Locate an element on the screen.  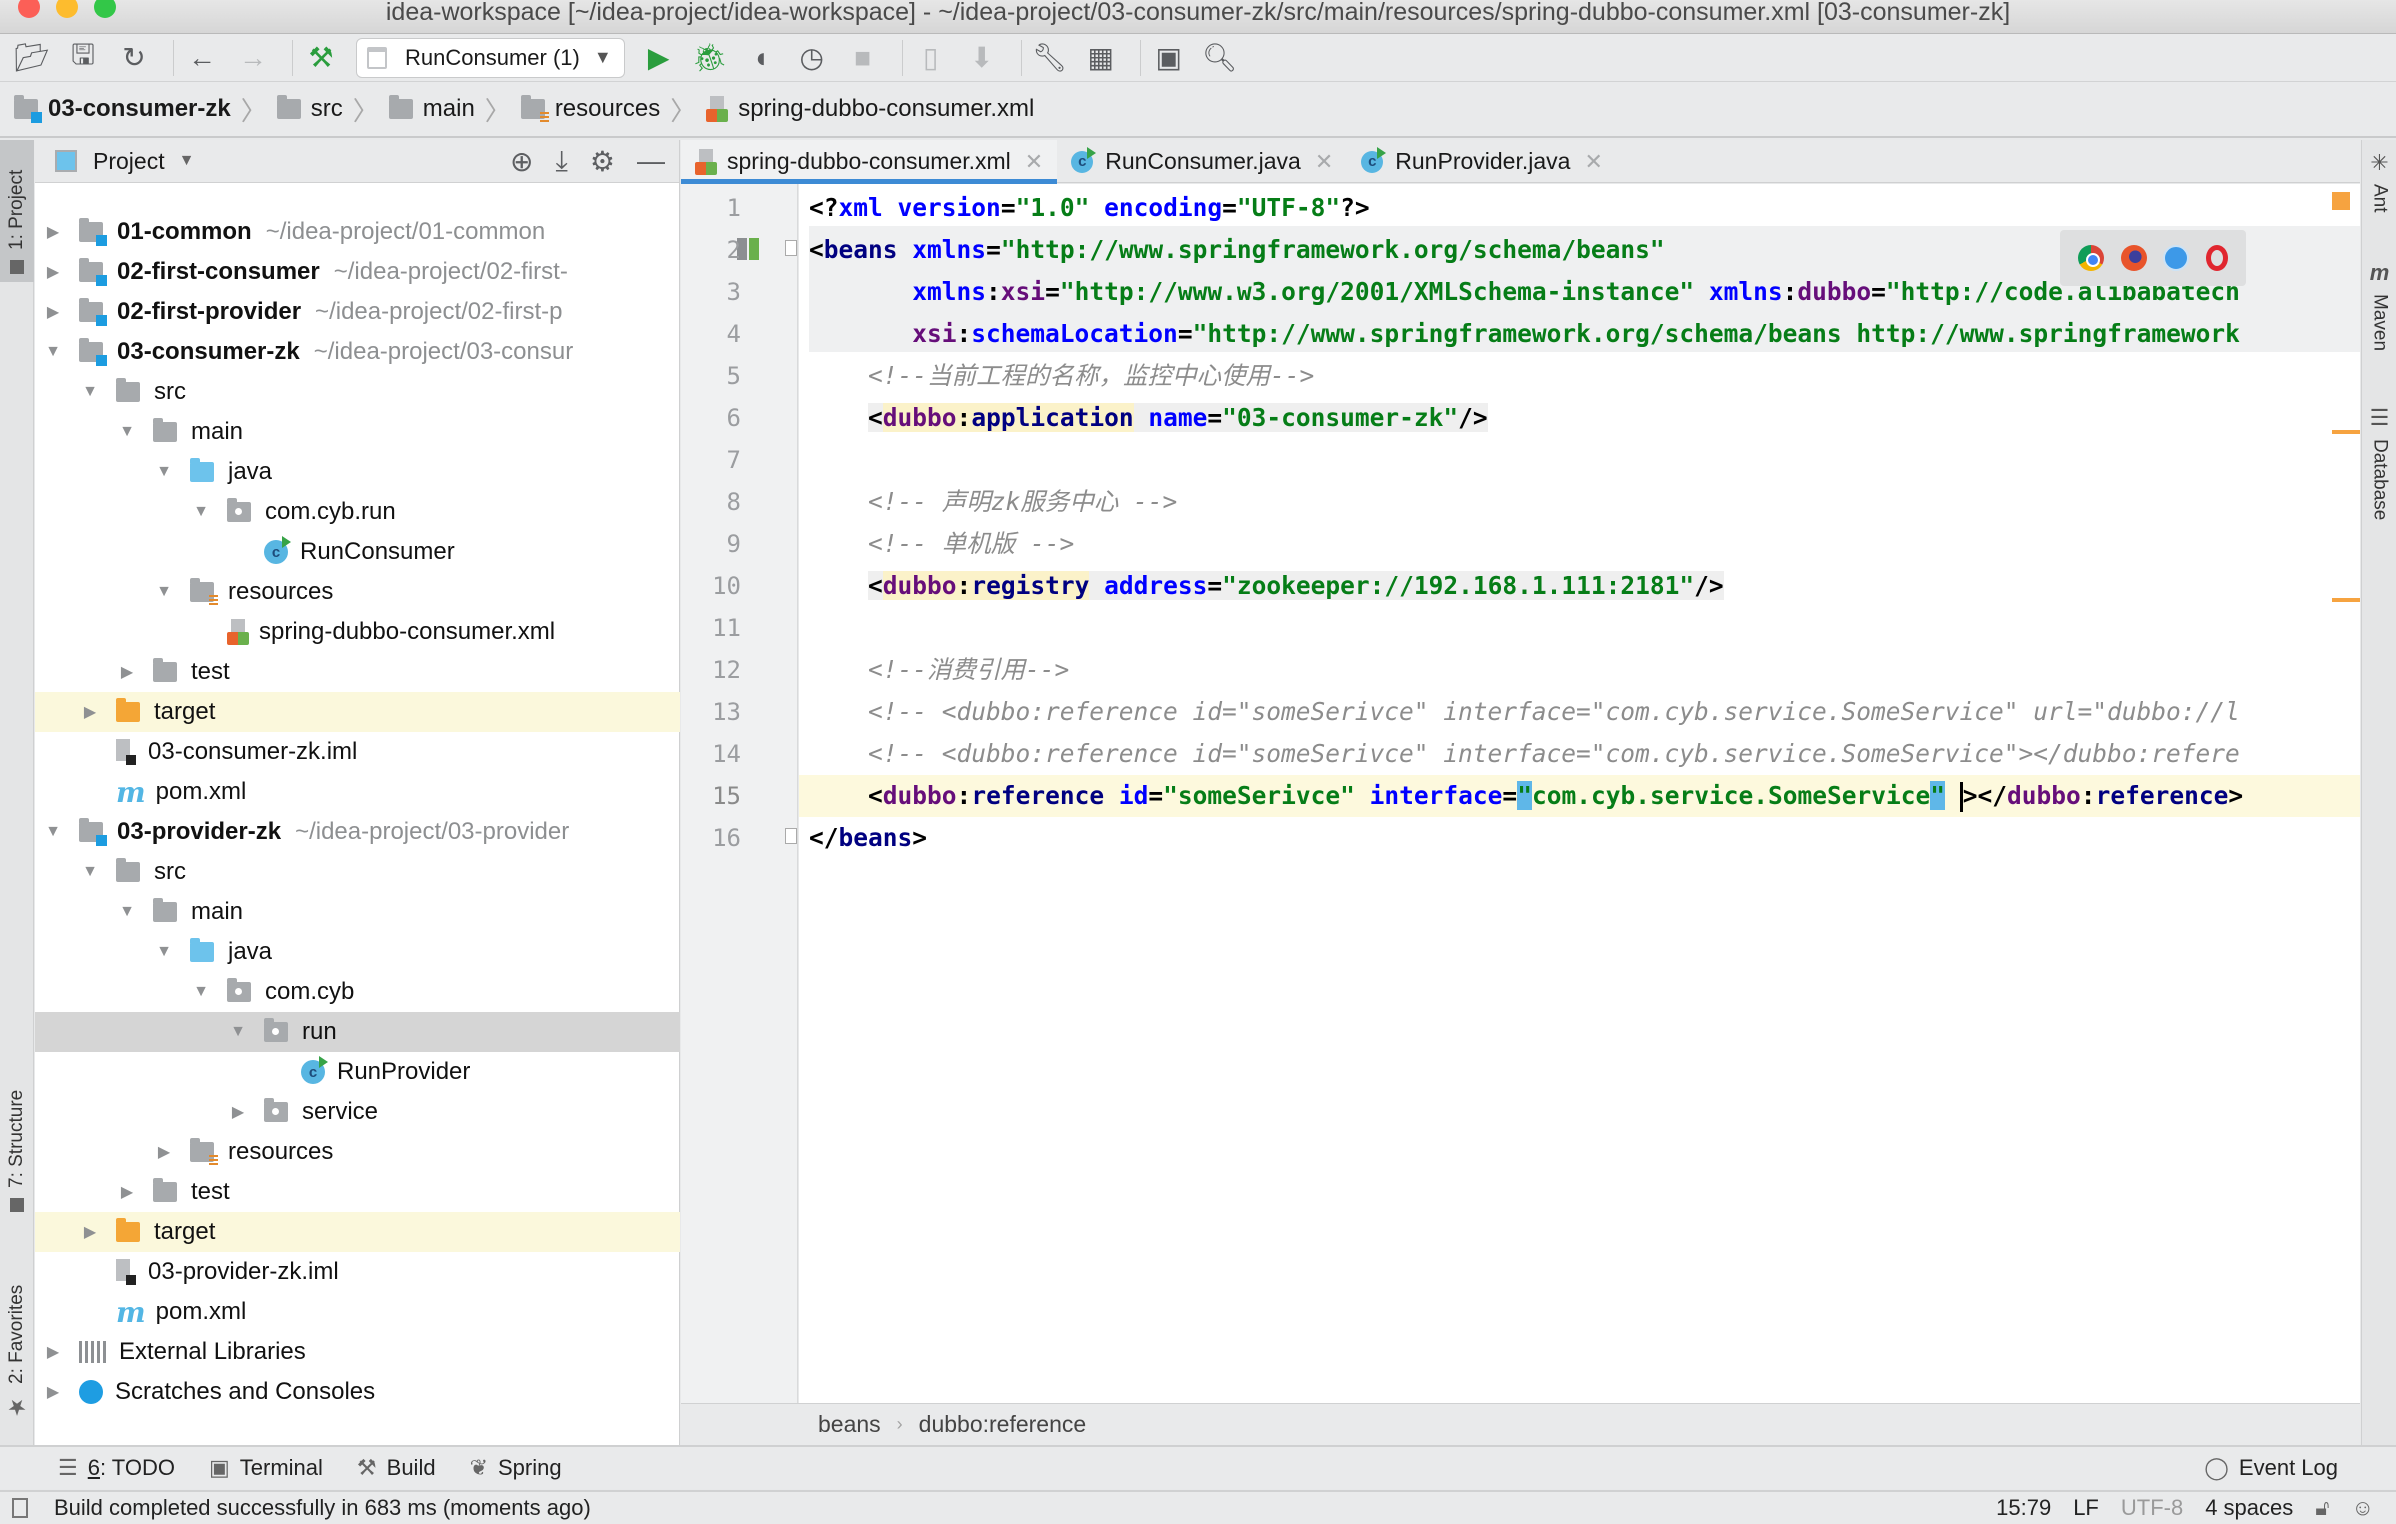
tree-item: ▼ resources is located at coordinates (357, 592).